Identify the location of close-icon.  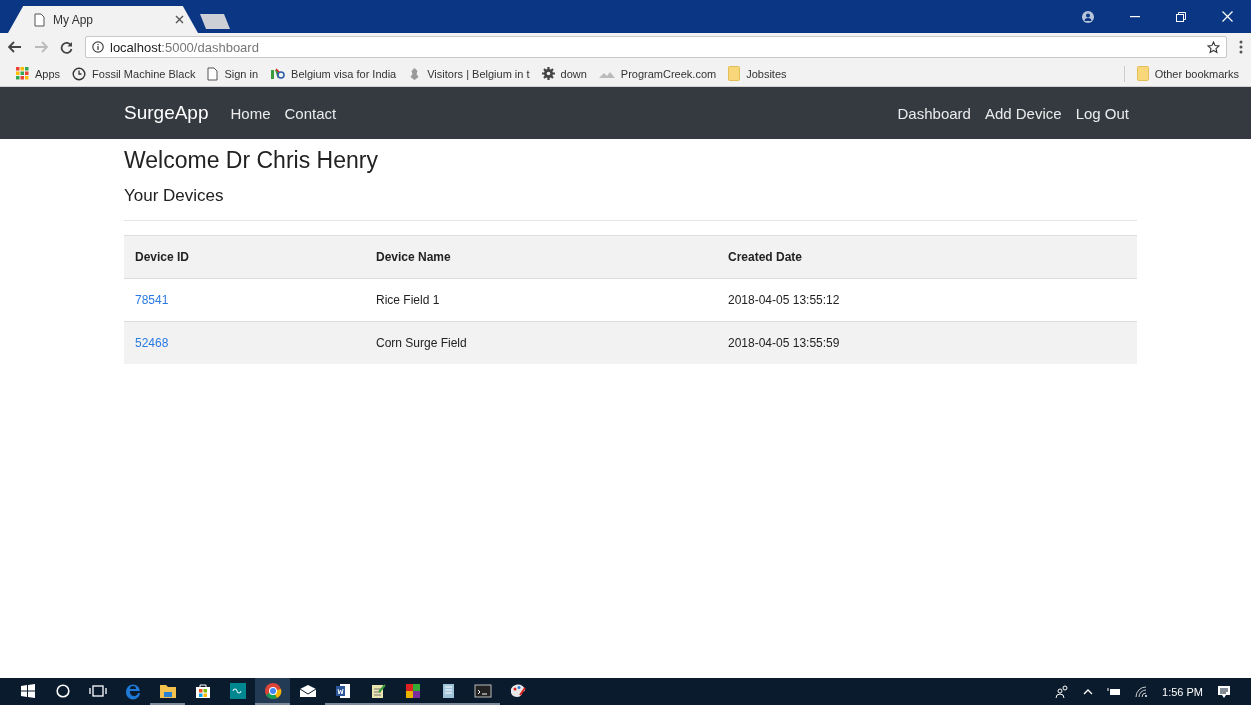
(179, 19).